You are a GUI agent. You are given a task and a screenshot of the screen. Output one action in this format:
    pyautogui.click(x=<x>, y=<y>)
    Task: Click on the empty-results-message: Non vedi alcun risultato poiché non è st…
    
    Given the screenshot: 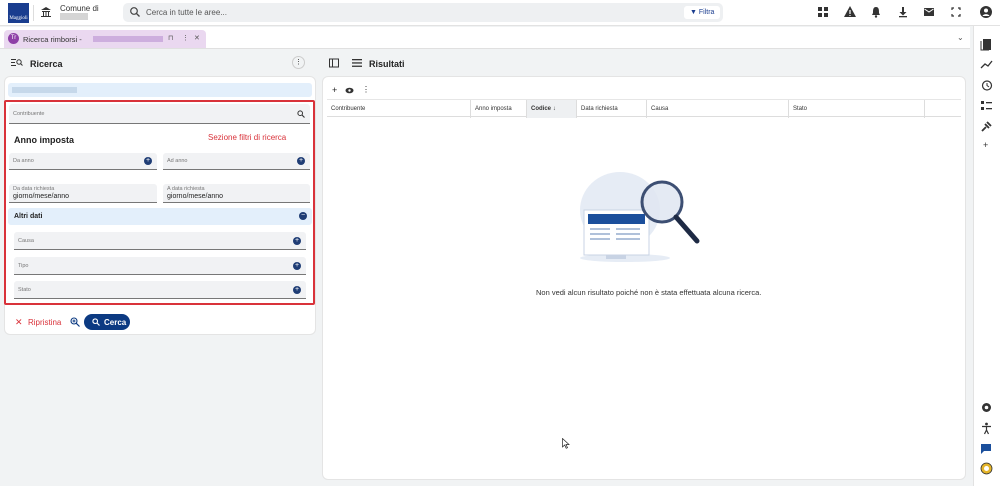 What is the action you would take?
    pyautogui.click(x=649, y=292)
    